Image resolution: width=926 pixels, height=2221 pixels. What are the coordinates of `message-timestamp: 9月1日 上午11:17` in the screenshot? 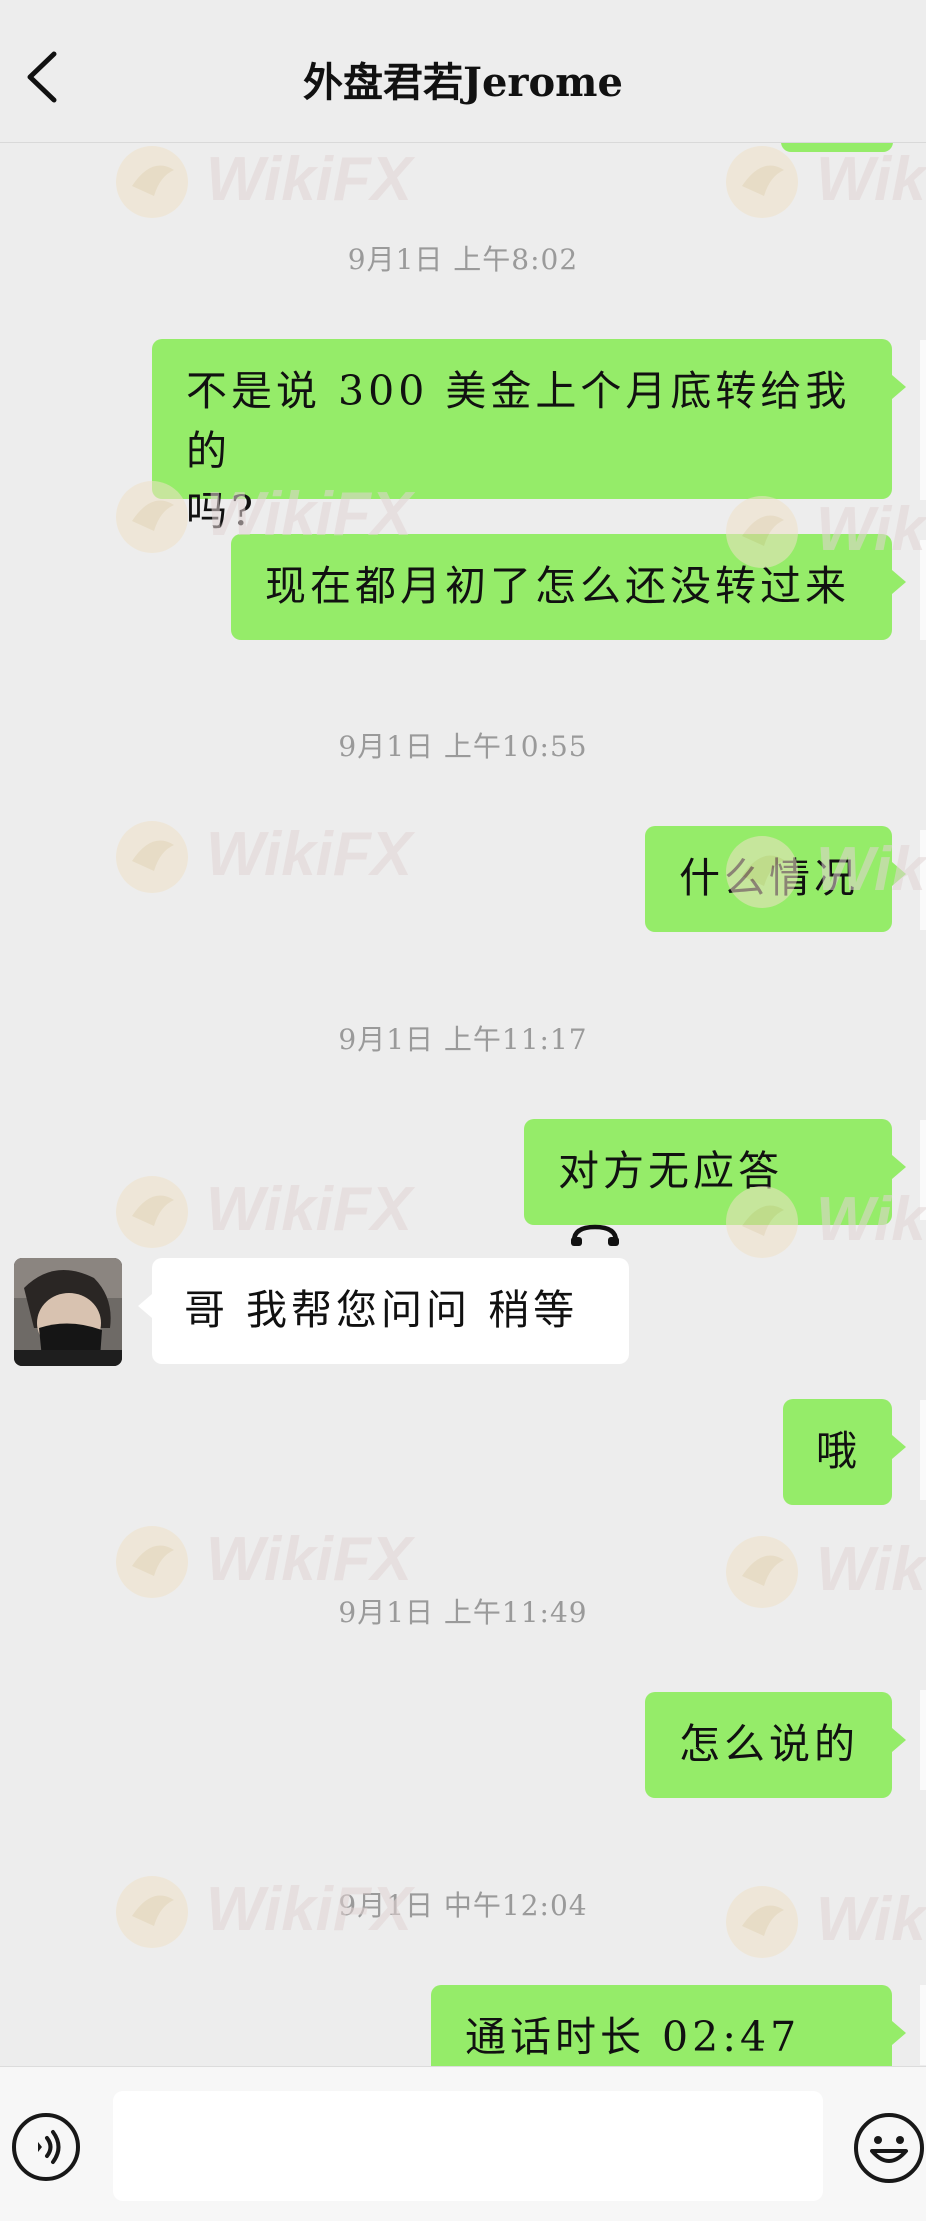 It's located at (463, 1039).